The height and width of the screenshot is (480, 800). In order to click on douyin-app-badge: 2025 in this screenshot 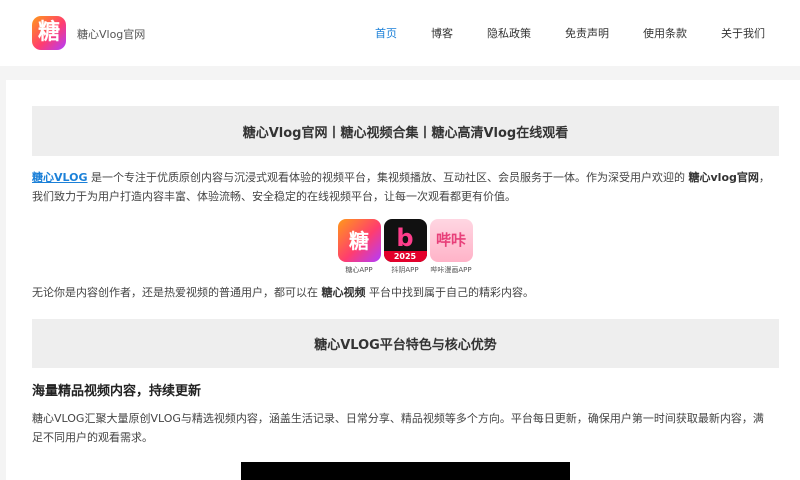, I will do `click(405, 256)`.